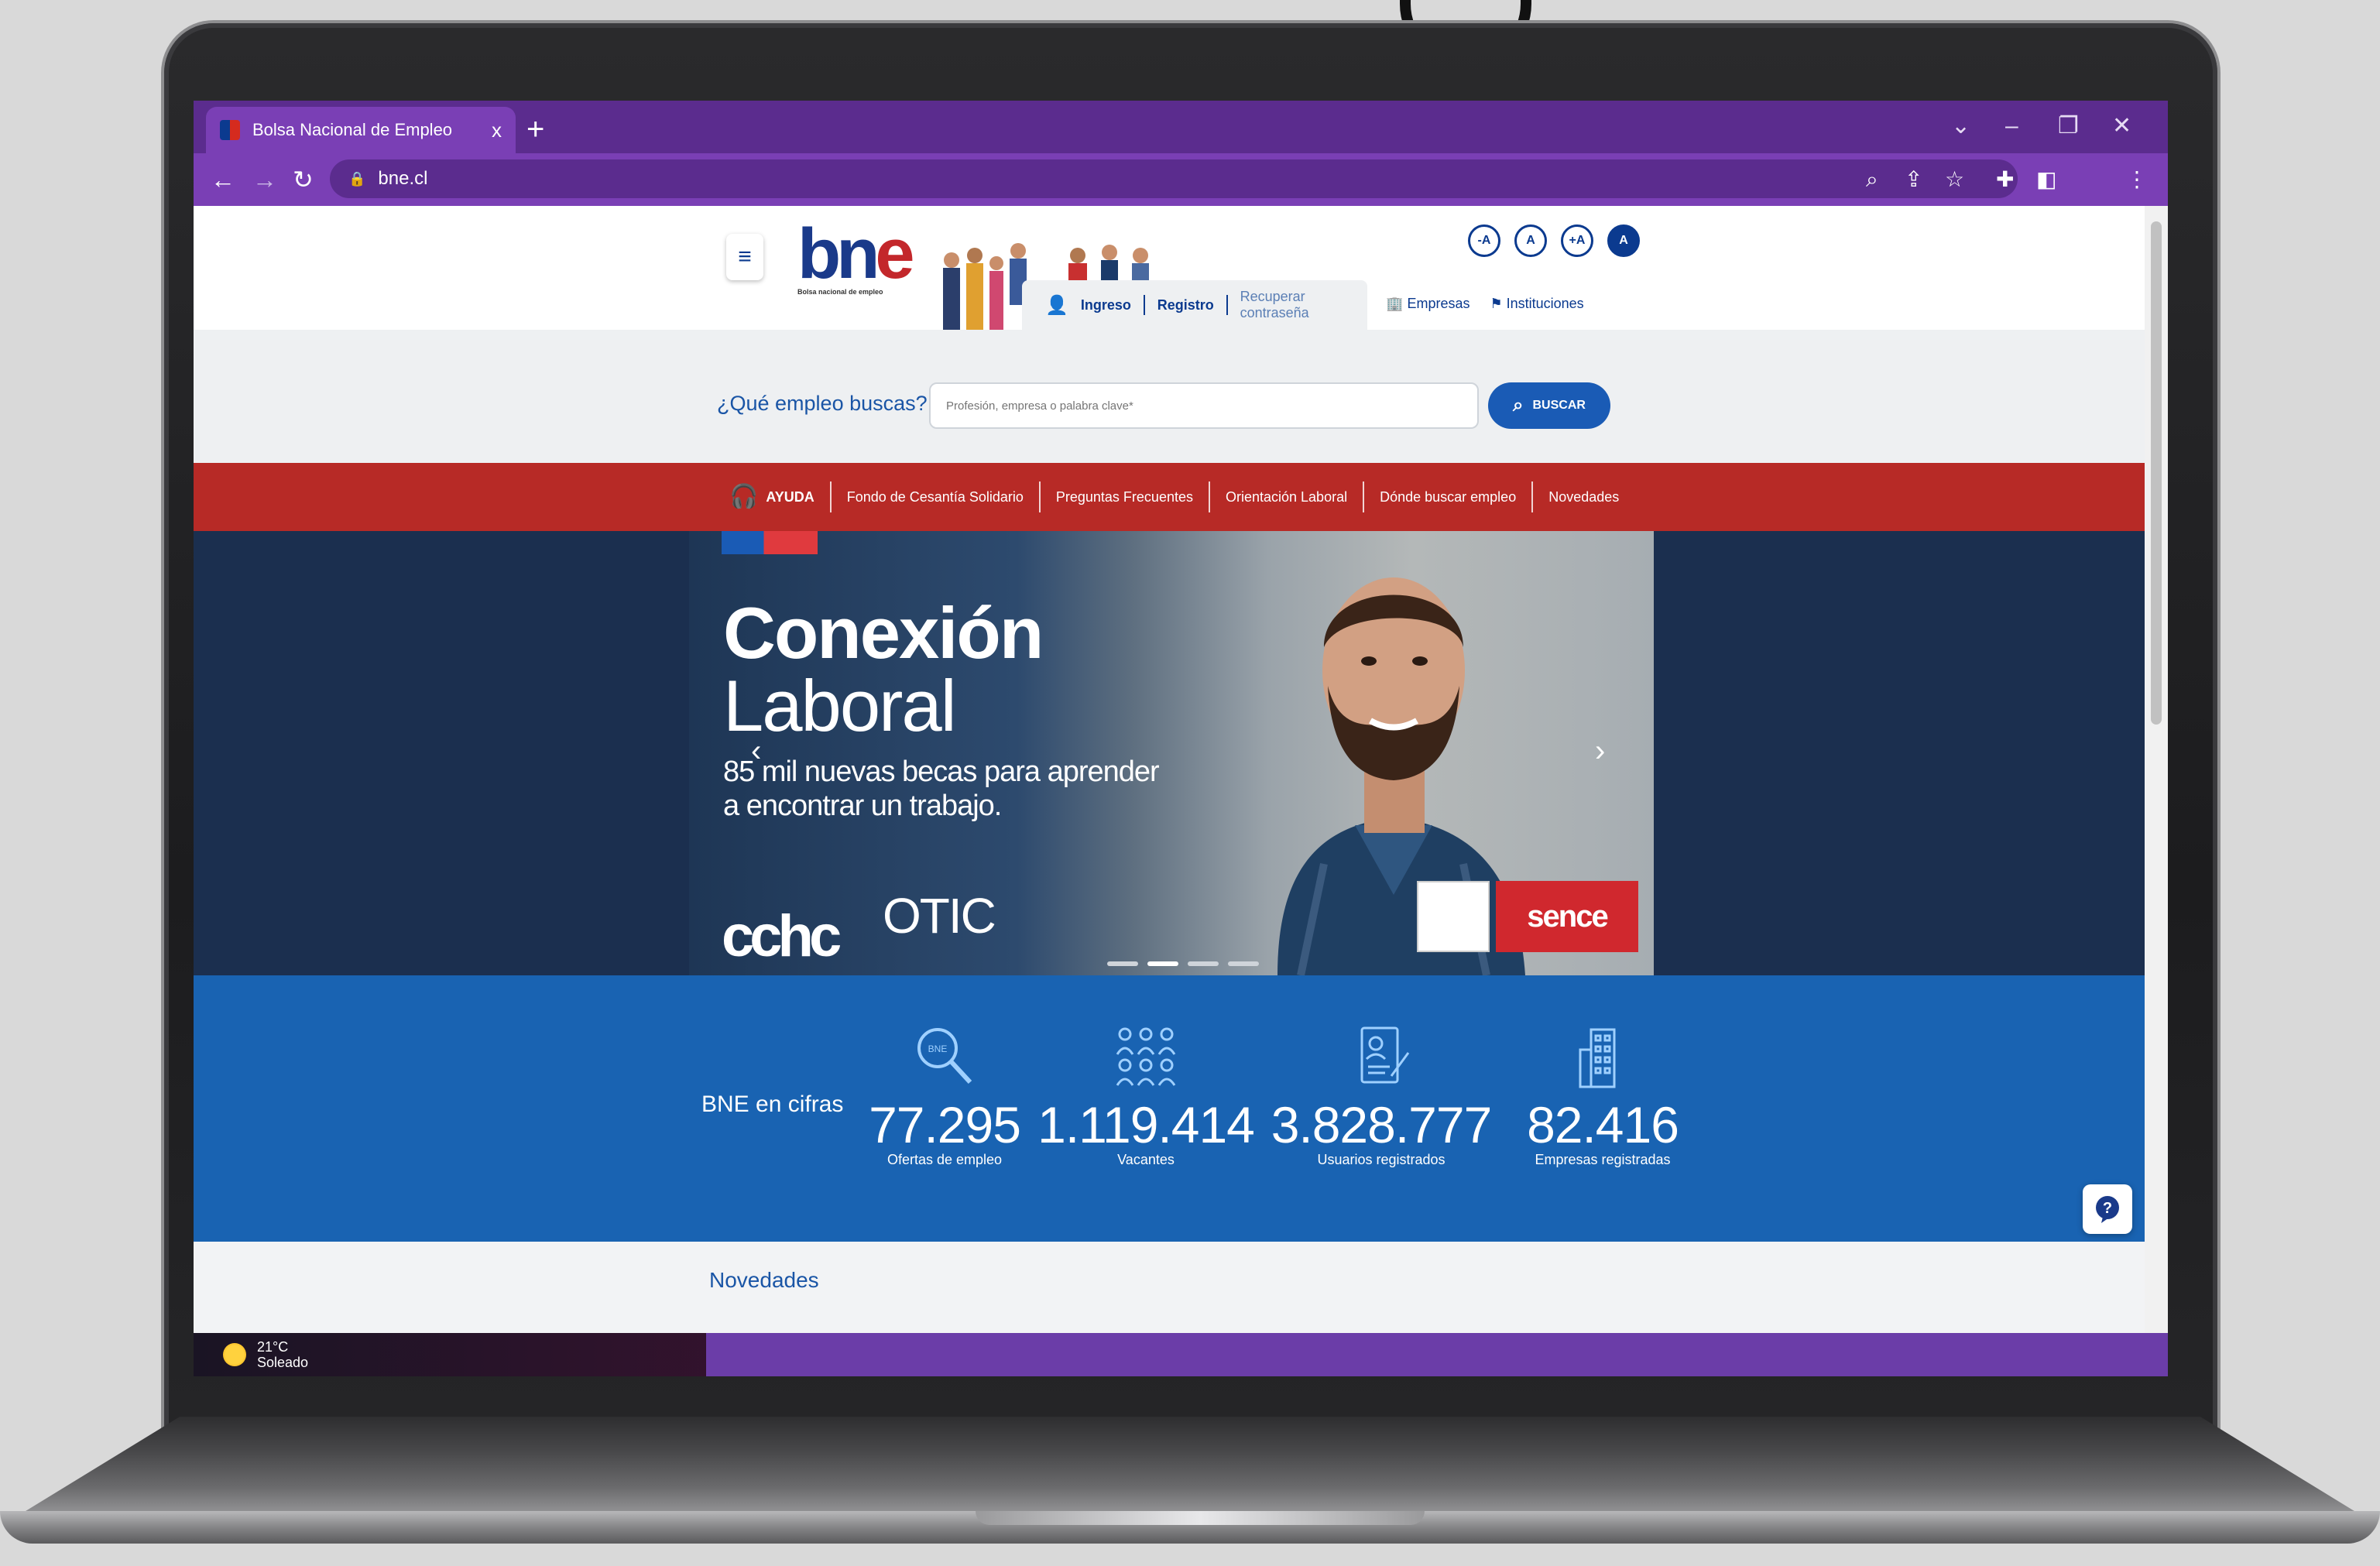 The height and width of the screenshot is (1566, 2380). Describe the element at coordinates (782, 936) in the screenshot. I see `cchc-logo: cchc` at that location.